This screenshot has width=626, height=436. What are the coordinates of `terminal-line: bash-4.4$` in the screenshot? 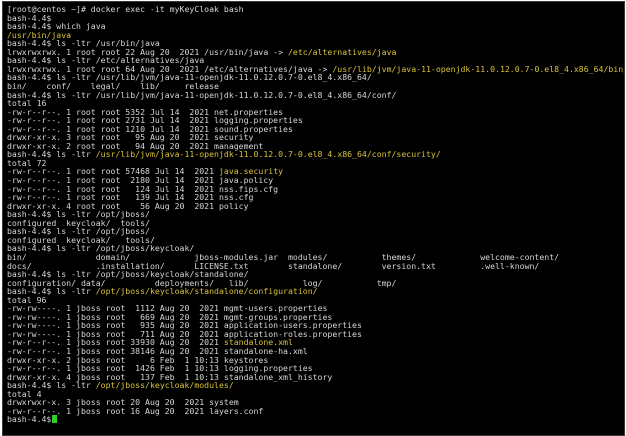 It's located at (32, 419).